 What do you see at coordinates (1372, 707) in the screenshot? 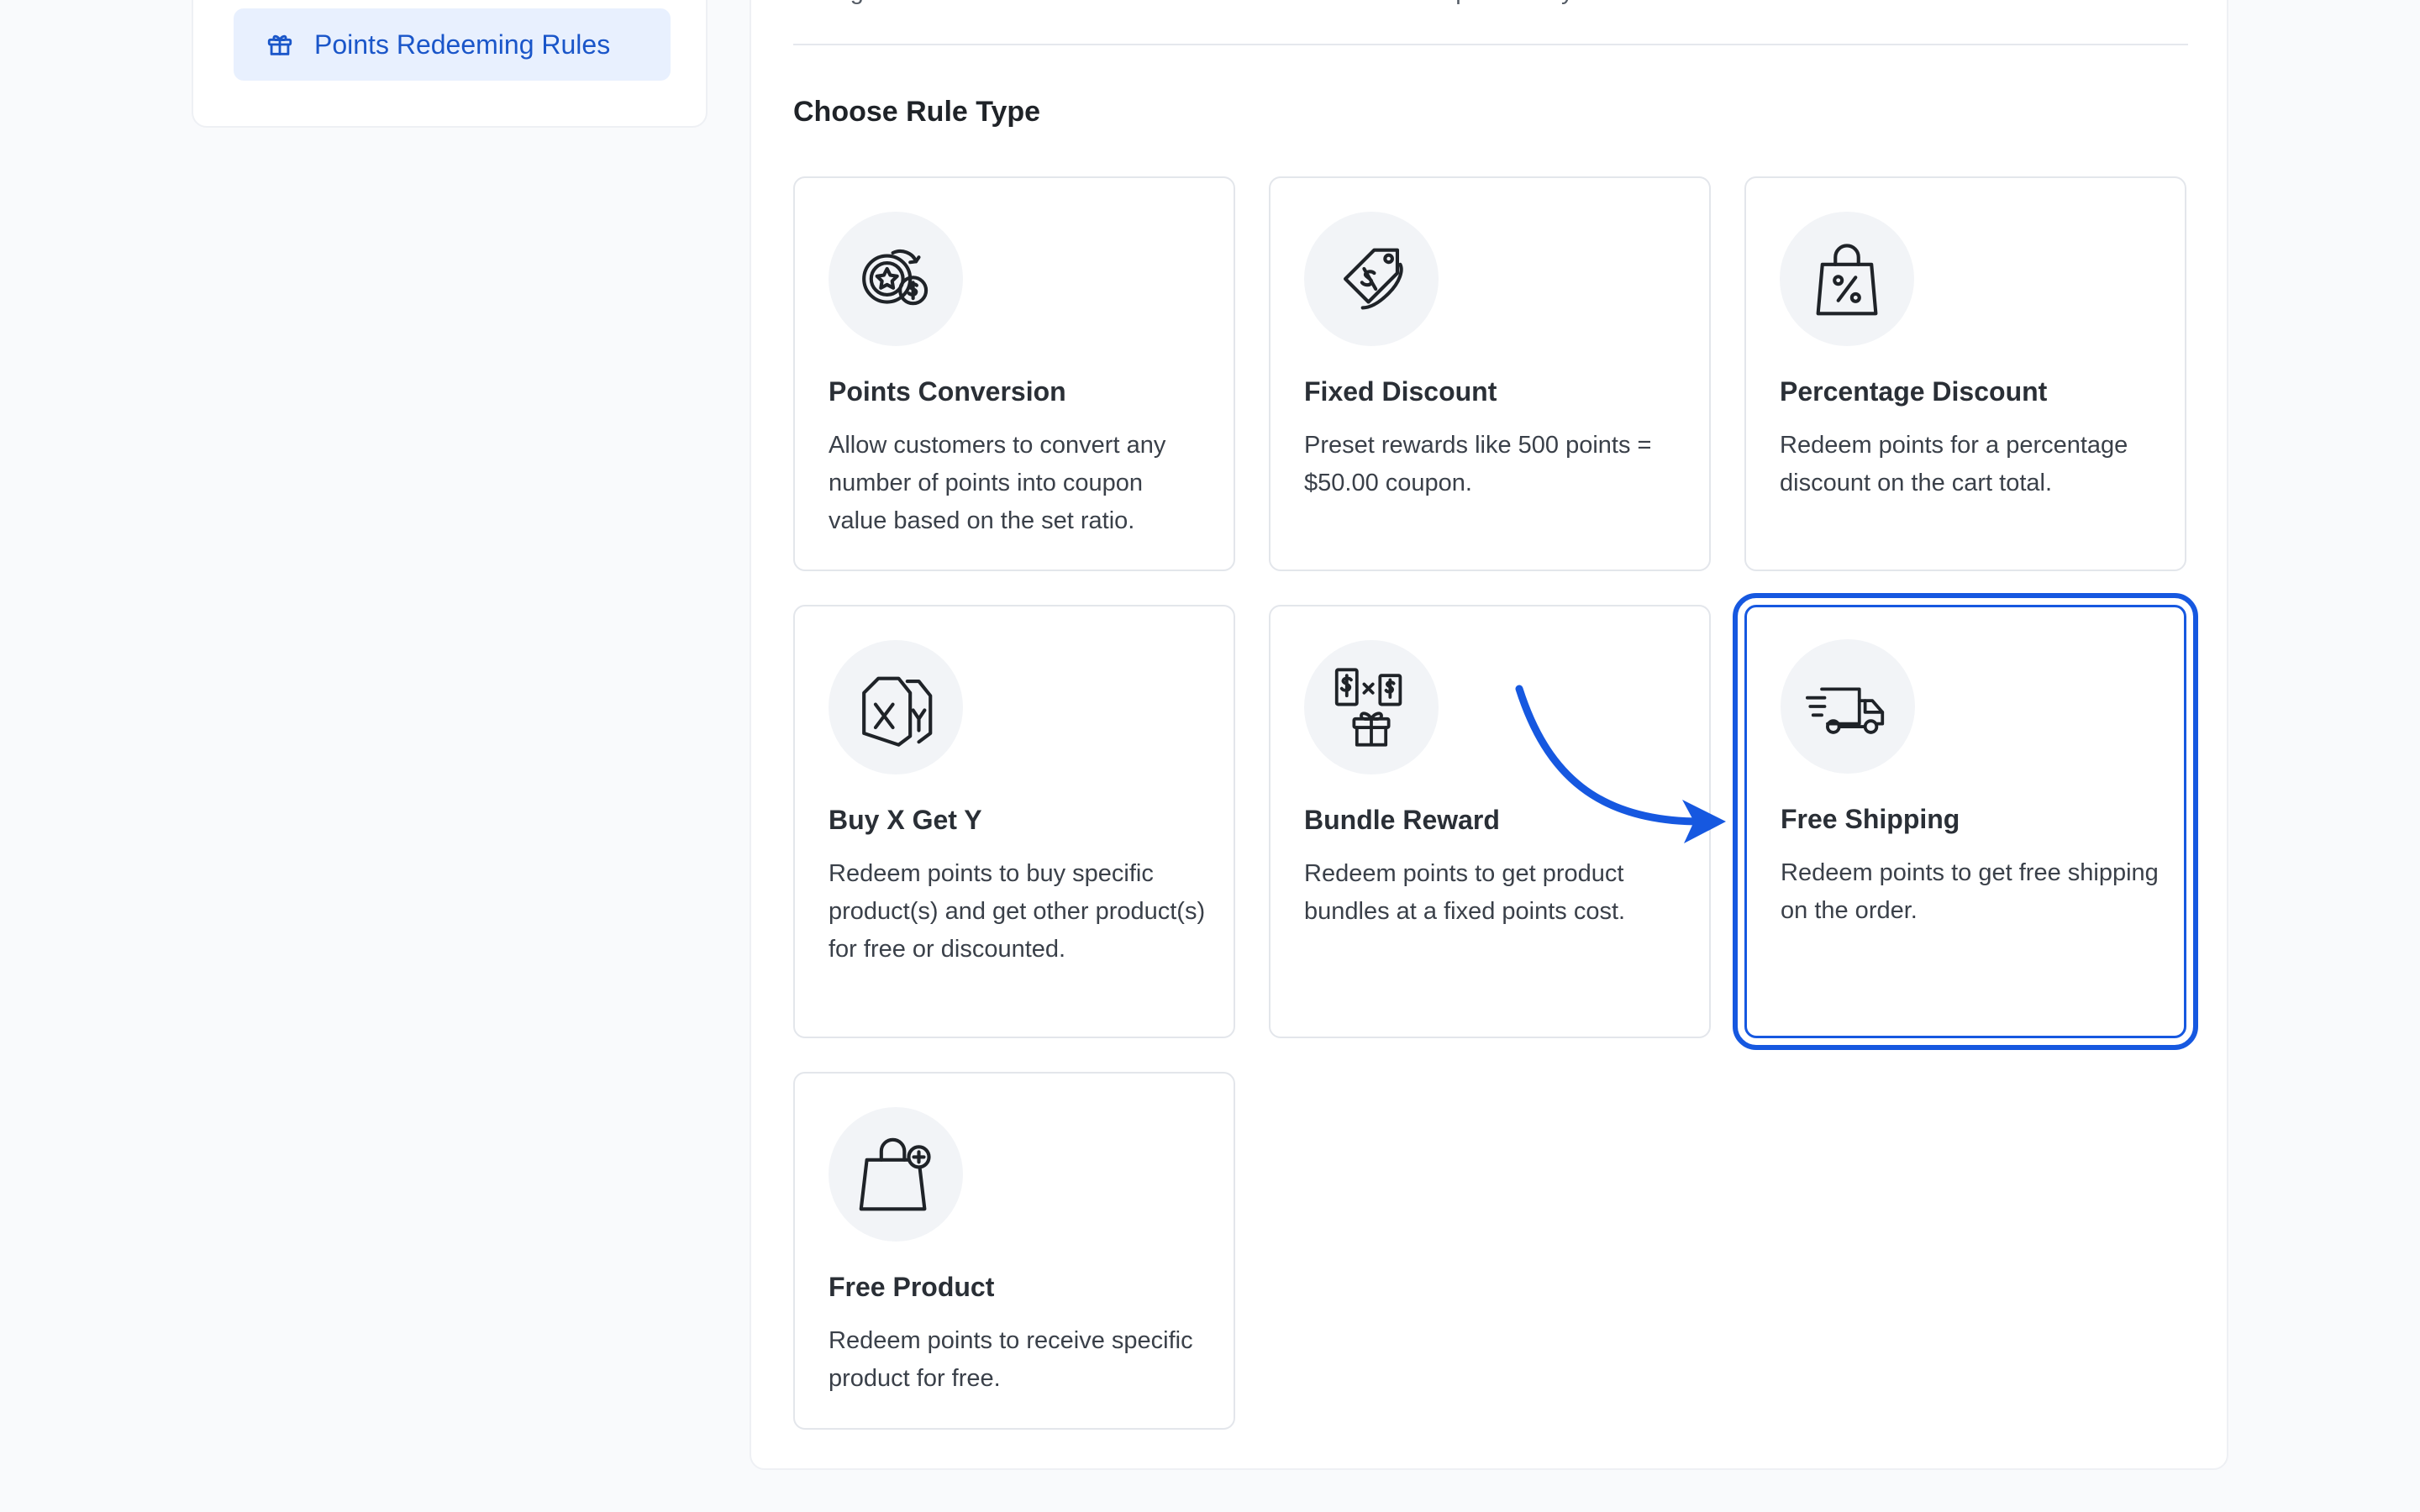
I see `bundle-gift-icon` at bounding box center [1372, 707].